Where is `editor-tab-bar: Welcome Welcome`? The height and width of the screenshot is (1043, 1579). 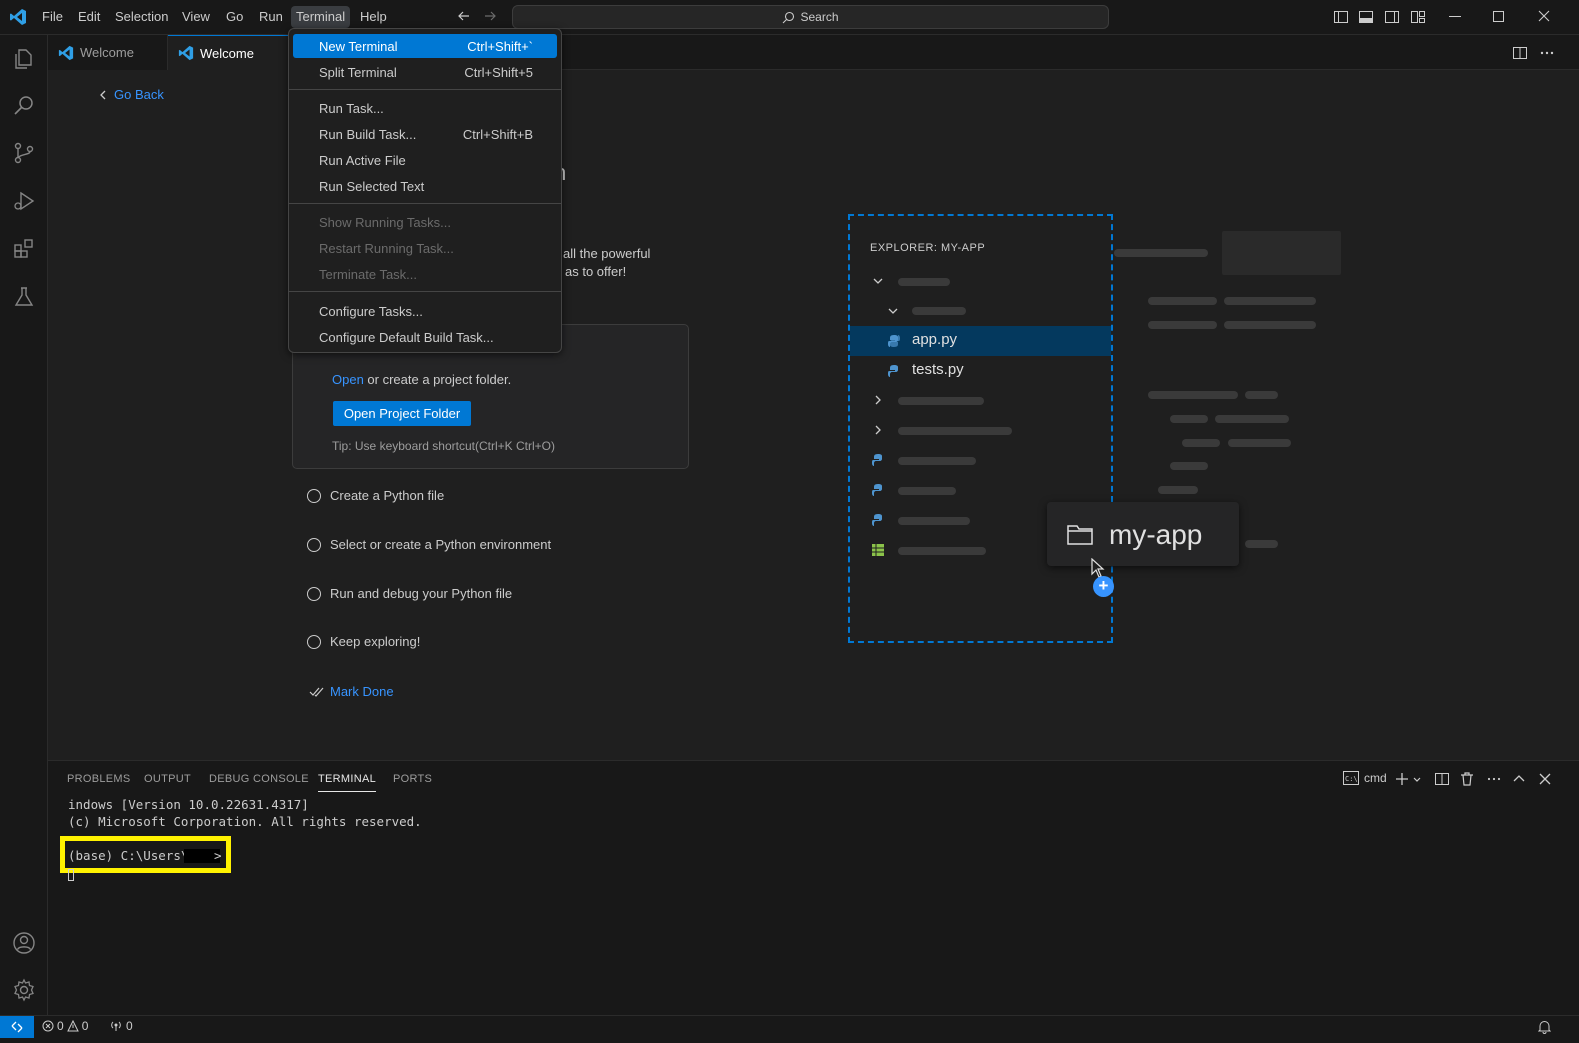
editor-tab-bar: Welcome Welcome is located at coordinates (813, 52).